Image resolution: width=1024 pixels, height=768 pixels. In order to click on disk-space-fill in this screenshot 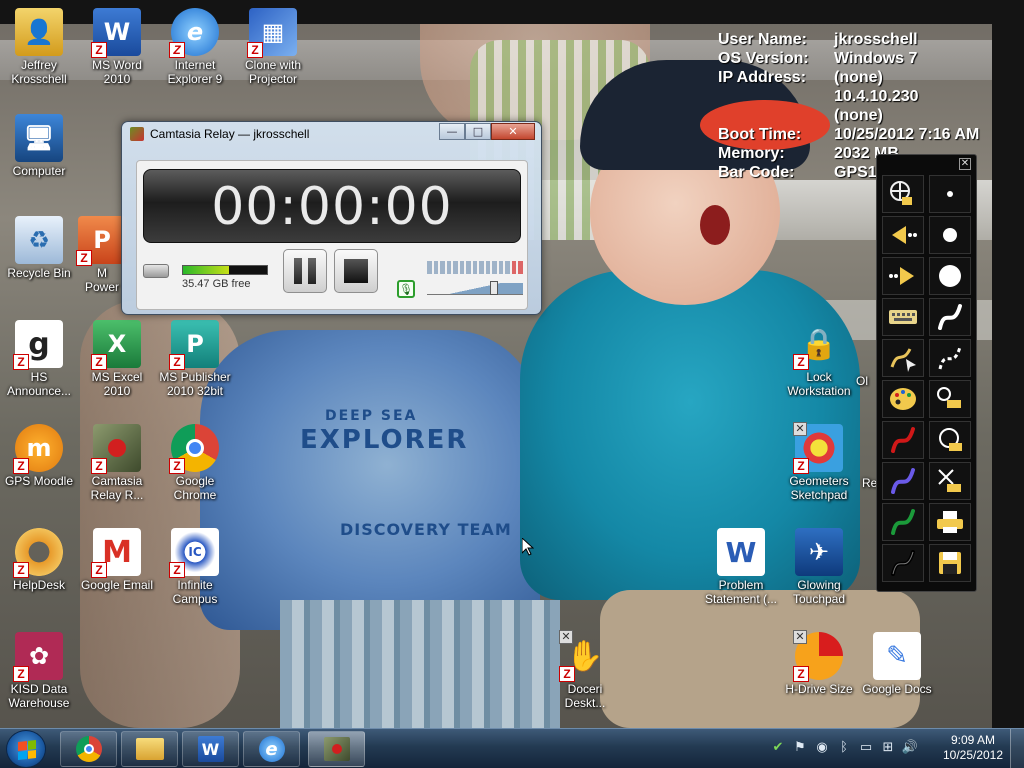, I will do `click(206, 270)`.